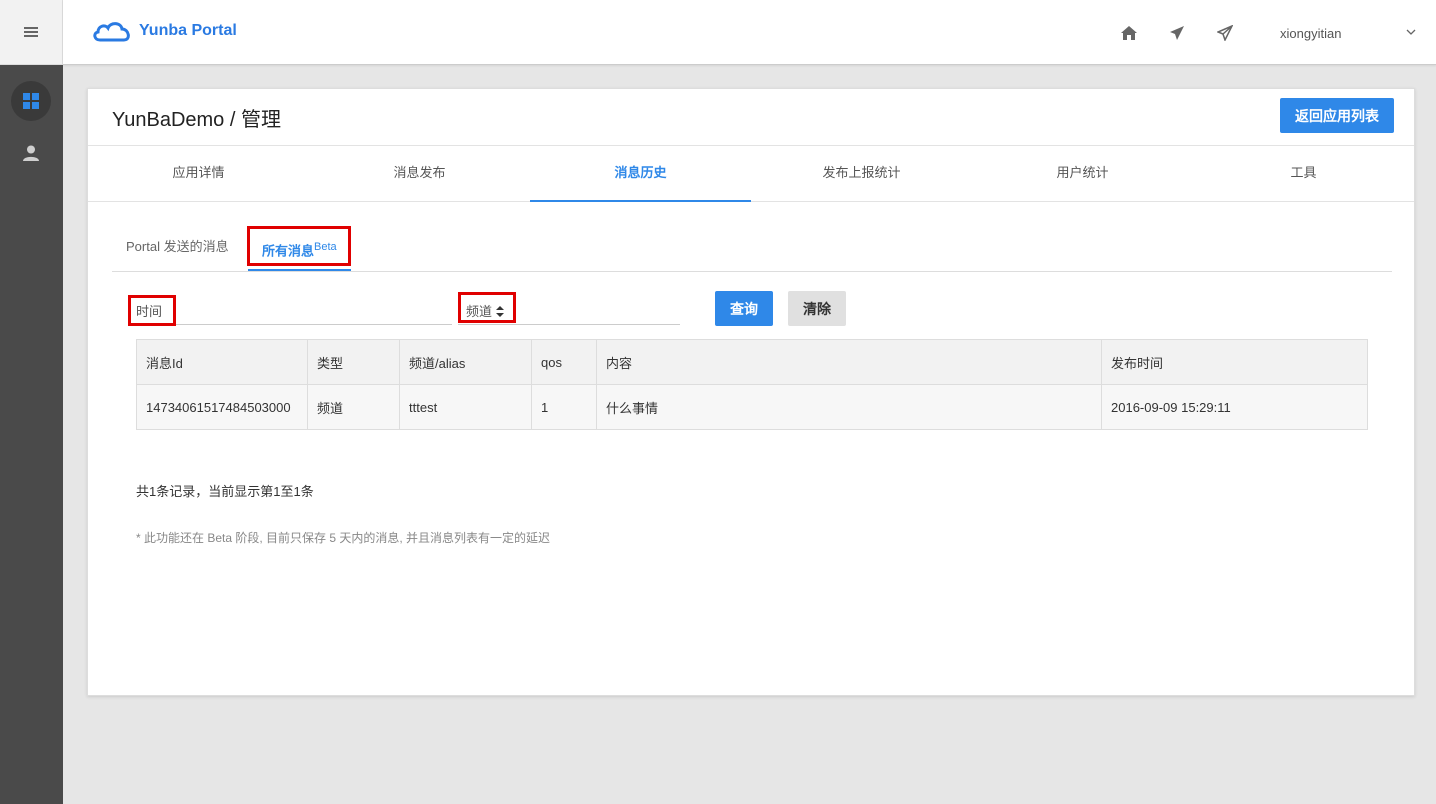 The image size is (1436, 804). I want to click on home-icon, so click(1129, 33).